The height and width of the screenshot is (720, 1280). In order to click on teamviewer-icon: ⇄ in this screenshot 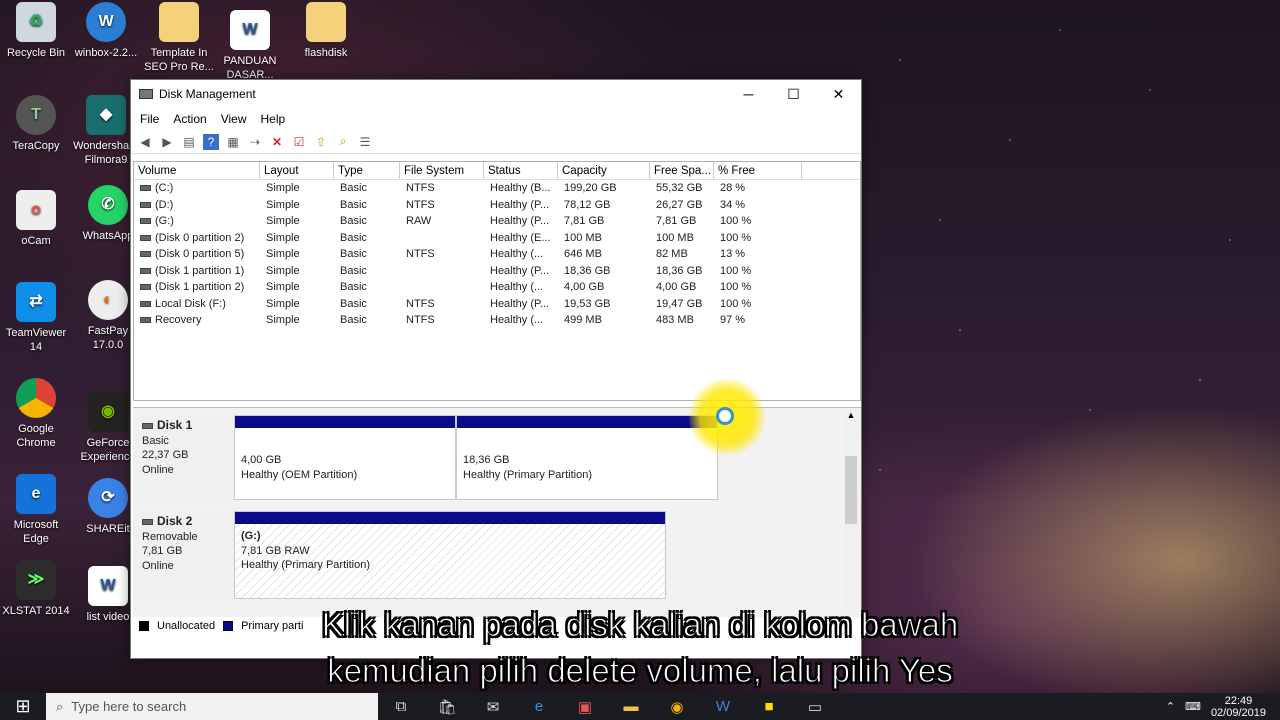, I will do `click(36, 302)`.